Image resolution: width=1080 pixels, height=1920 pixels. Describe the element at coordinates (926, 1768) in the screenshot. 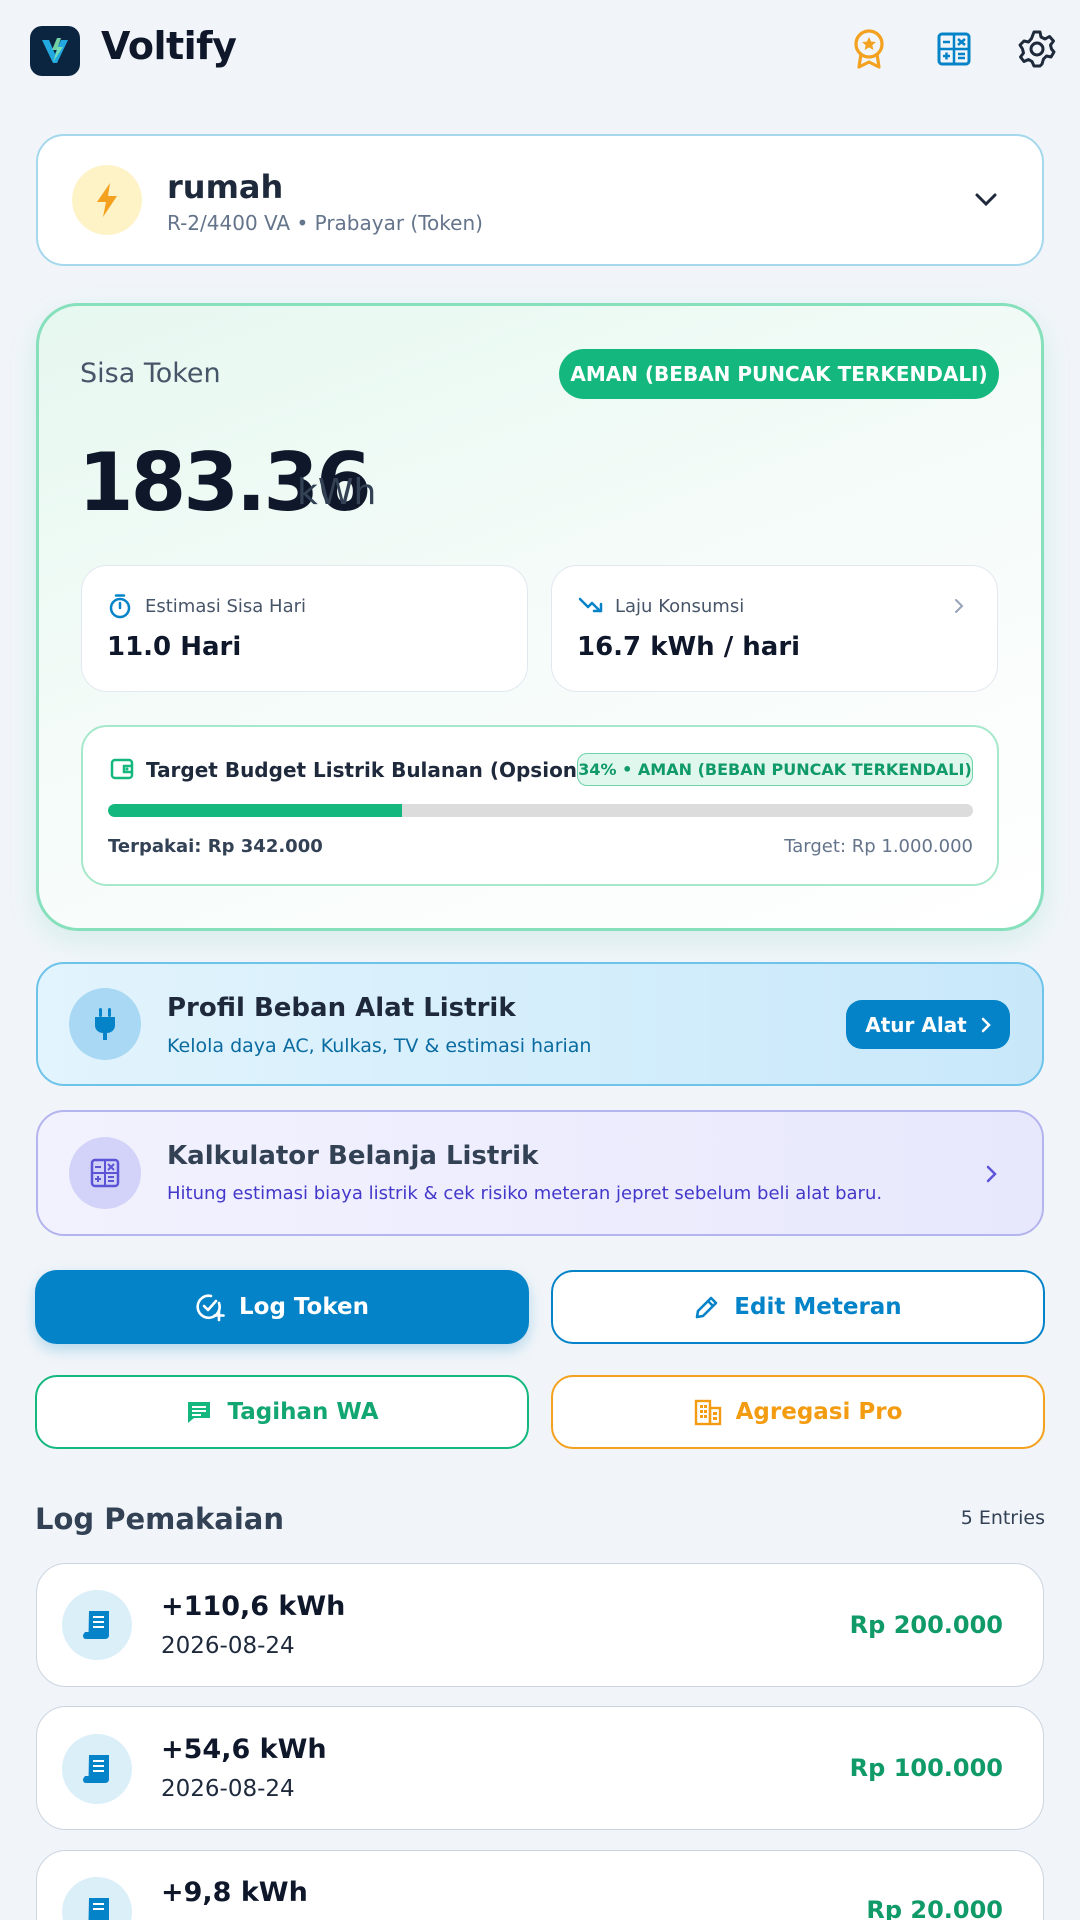

I see `log-entry-amount: Rp 100.000` at that location.